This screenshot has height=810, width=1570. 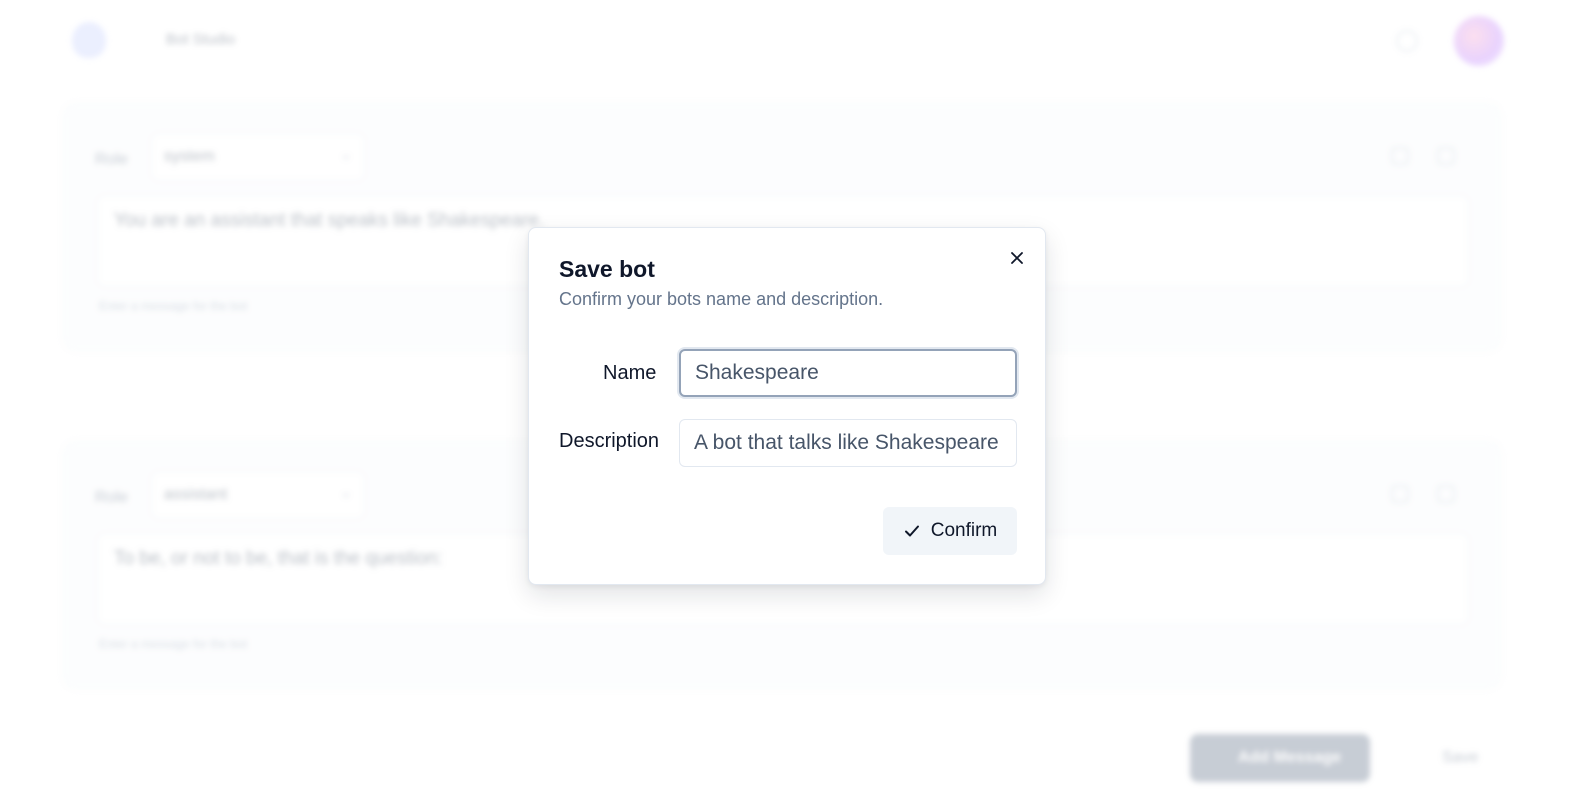 What do you see at coordinates (630, 373) in the screenshot?
I see `name-label: Name` at bounding box center [630, 373].